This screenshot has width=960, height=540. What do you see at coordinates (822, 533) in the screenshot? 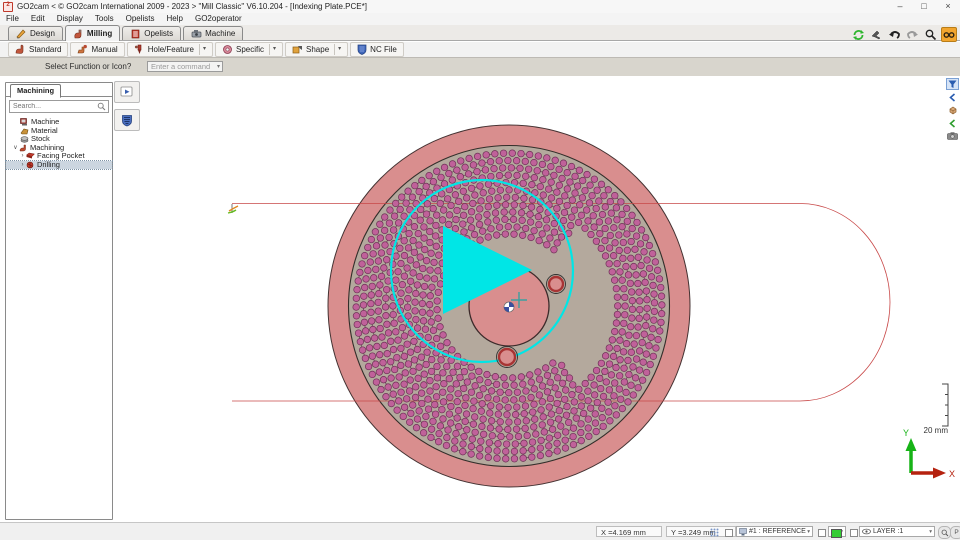
I see `color-checkbox` at bounding box center [822, 533].